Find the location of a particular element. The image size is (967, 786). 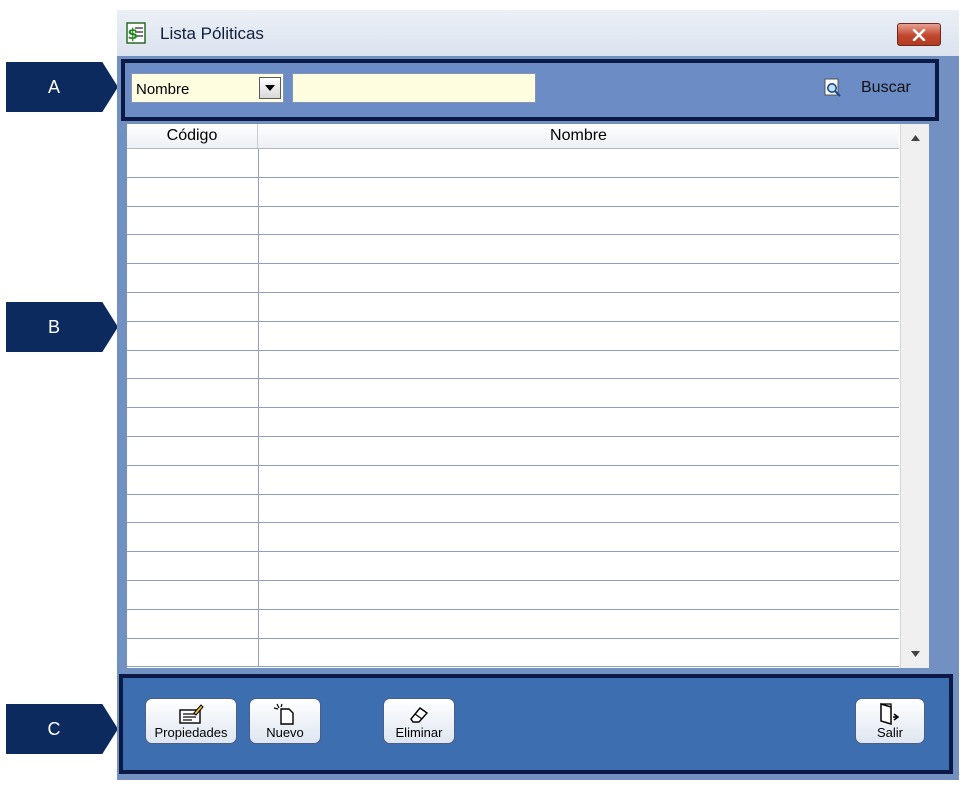

arrow-down-icon is located at coordinates (915, 654).